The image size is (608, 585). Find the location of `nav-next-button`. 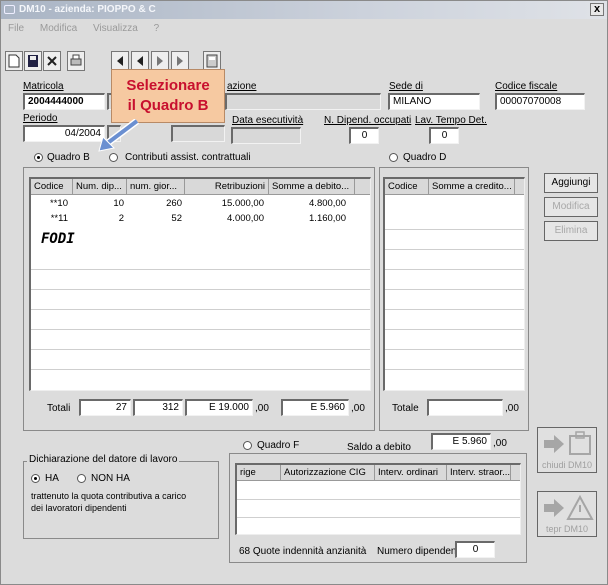

nav-next-button is located at coordinates (160, 61).